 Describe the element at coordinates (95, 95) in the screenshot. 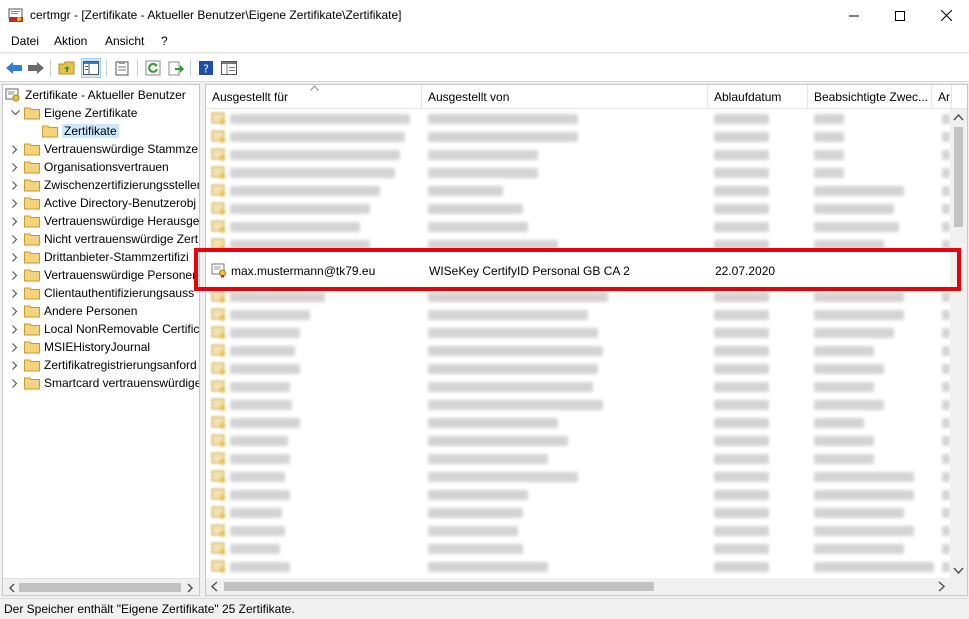

I see `tree-root: Zertifikate - Aktueller Benutzer` at that location.